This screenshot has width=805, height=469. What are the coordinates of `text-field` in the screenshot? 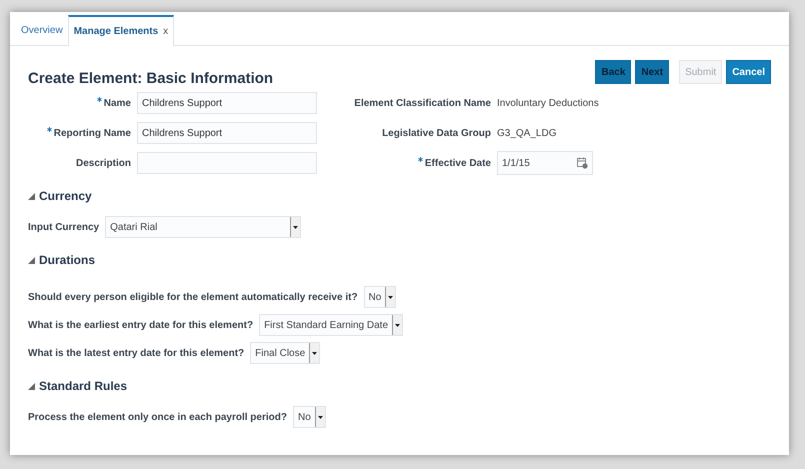 It's located at (227, 163).